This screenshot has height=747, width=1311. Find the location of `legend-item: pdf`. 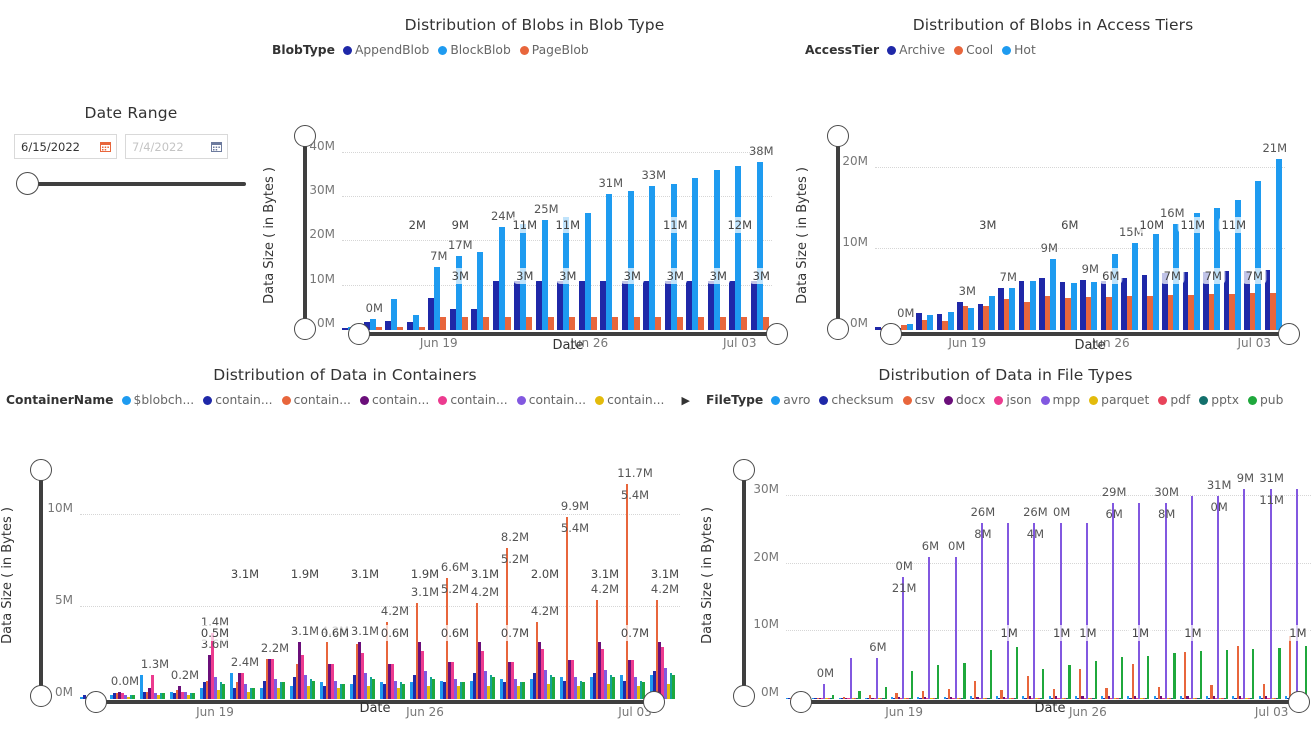

legend-item: pdf is located at coordinates (1174, 400).